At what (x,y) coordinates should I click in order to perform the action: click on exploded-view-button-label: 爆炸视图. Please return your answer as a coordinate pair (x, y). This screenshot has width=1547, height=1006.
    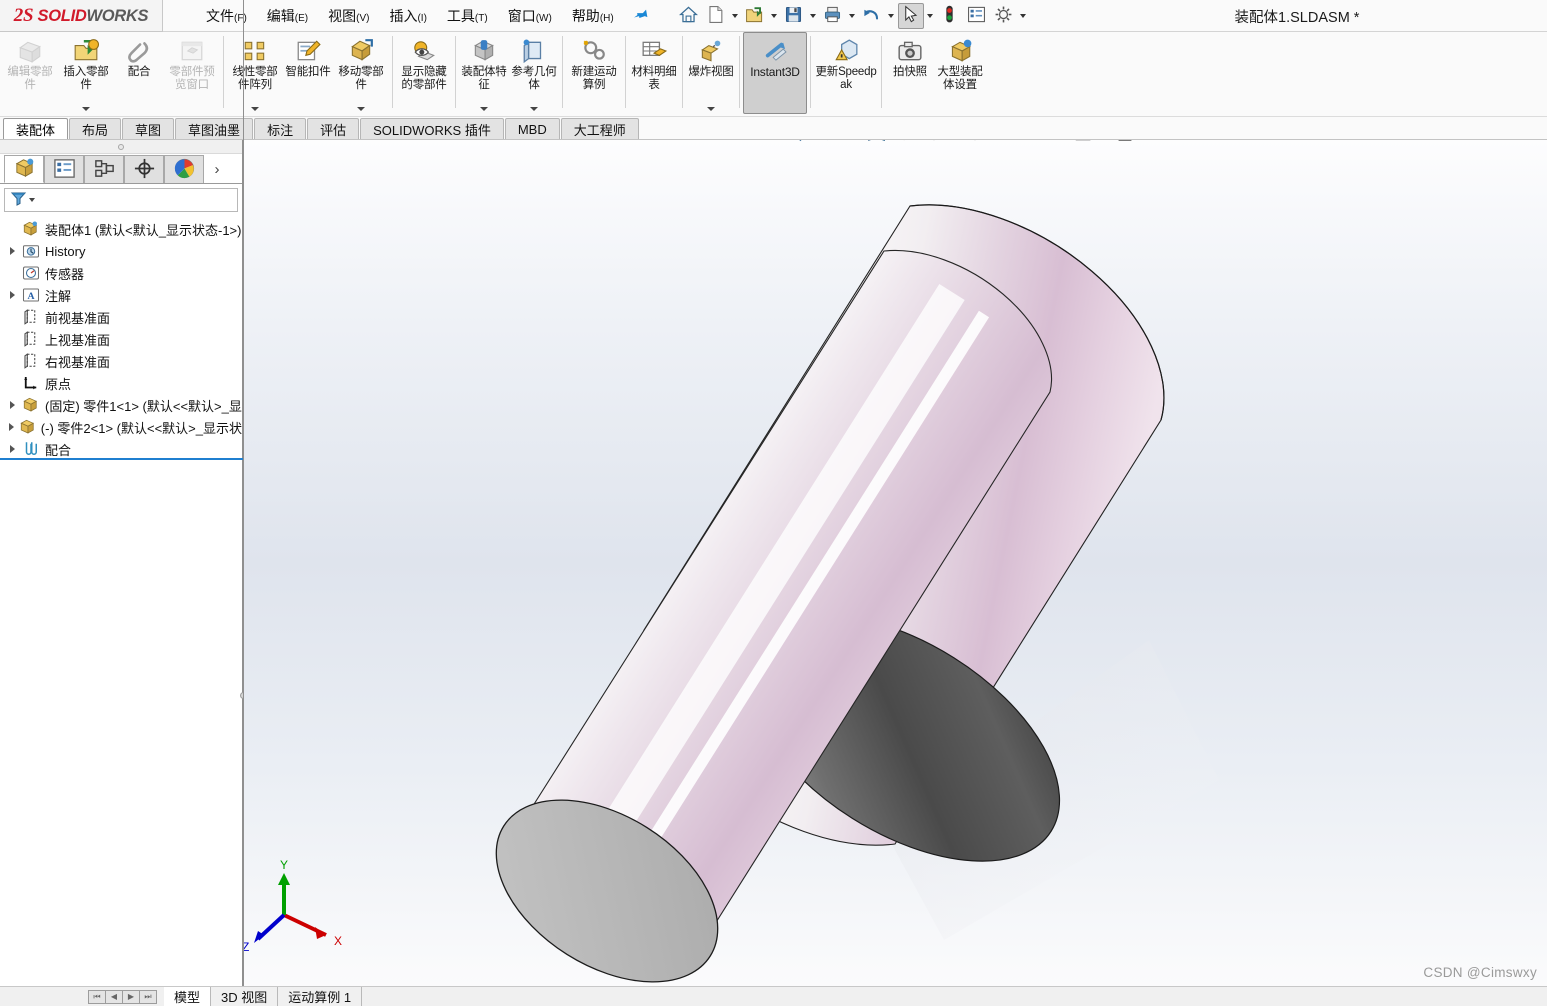
    Looking at the image, I should click on (711, 72).